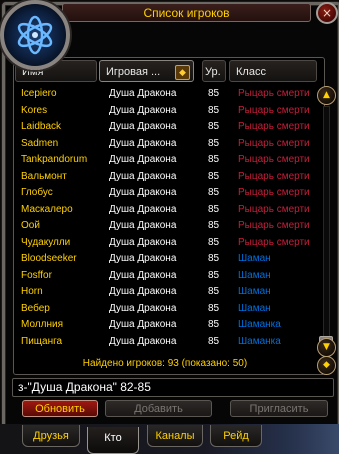 This screenshot has height=454, width=339. What do you see at coordinates (37, 192) in the screenshot?
I see `player-name: Глобус` at bounding box center [37, 192].